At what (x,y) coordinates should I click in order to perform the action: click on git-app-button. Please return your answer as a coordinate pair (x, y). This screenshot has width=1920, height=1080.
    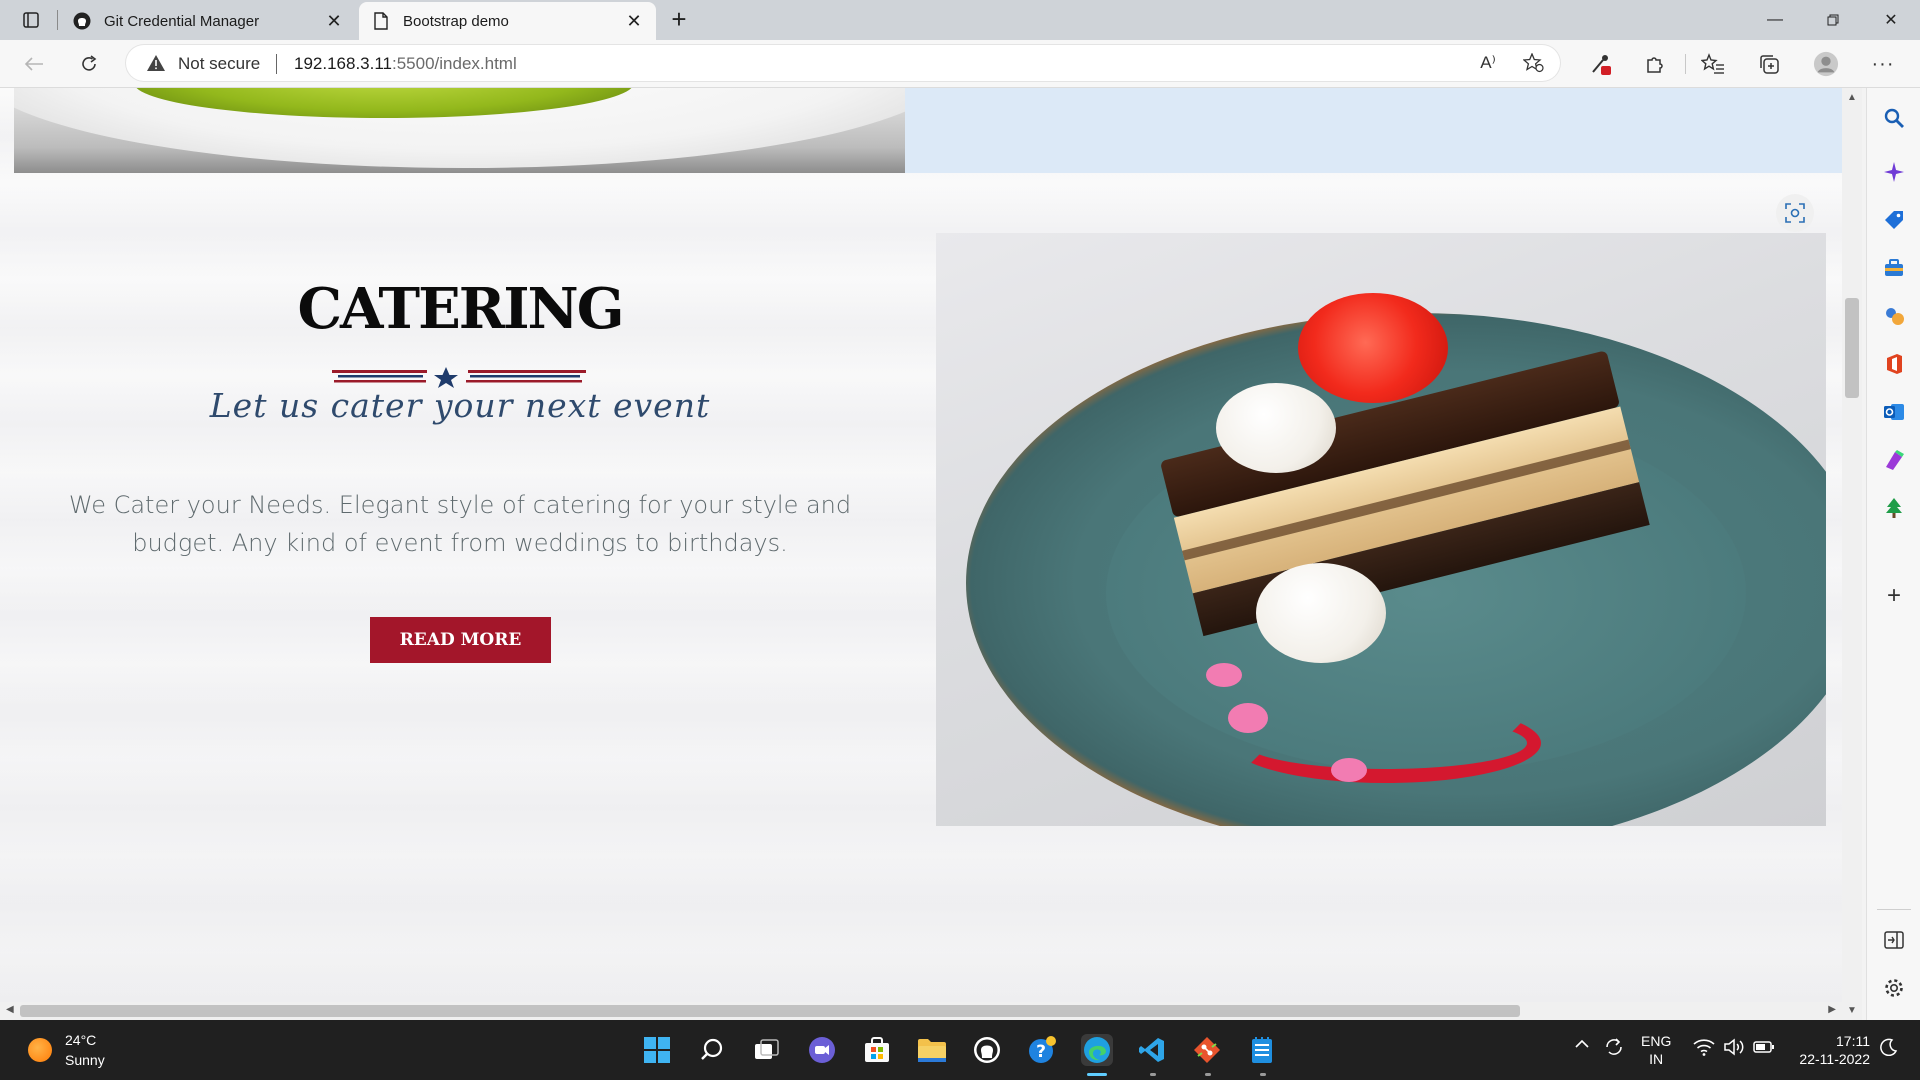
    Looking at the image, I should click on (1207, 1050).